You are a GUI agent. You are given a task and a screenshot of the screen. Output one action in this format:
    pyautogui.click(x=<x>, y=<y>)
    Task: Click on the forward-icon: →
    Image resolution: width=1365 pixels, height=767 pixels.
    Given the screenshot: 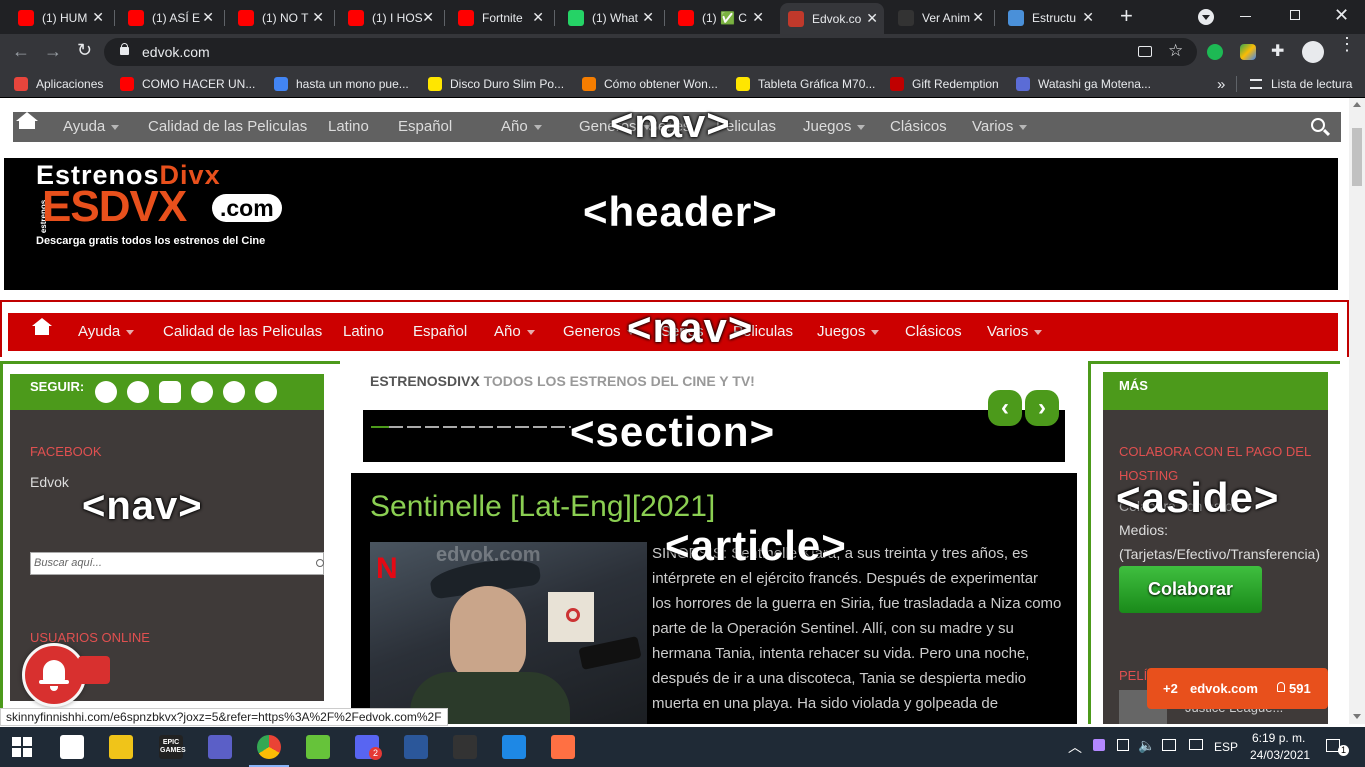 What is the action you would take?
    pyautogui.click(x=53, y=51)
    